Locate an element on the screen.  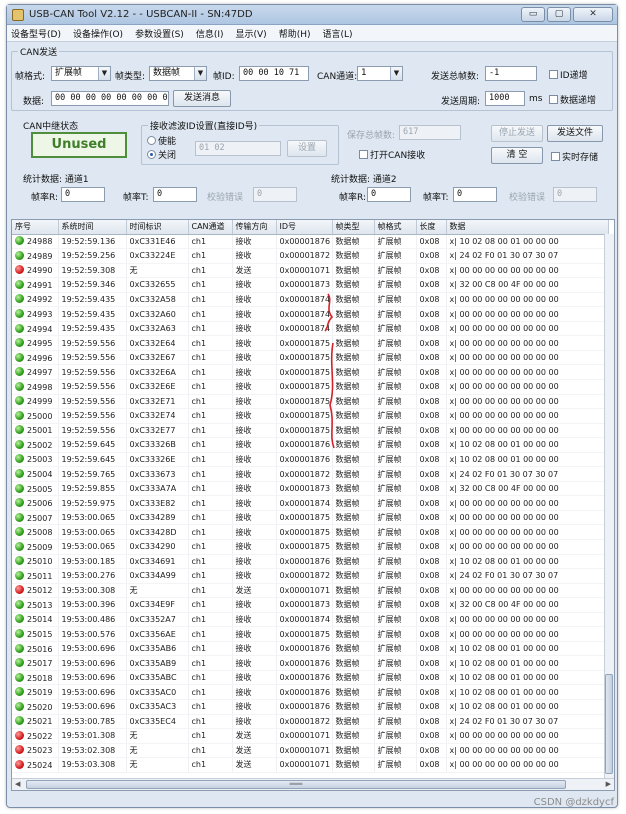
data-input: 00 00 00 00 00 00 00 00 is located at coordinates (110, 98).